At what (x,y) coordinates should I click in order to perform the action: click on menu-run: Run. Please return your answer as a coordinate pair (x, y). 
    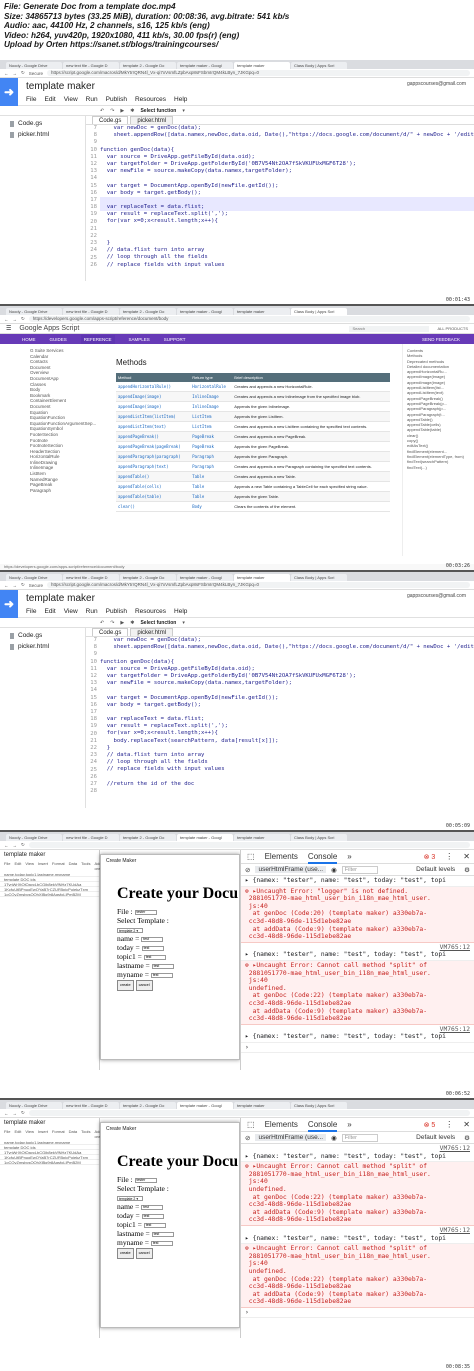
    Looking at the image, I should click on (92, 99).